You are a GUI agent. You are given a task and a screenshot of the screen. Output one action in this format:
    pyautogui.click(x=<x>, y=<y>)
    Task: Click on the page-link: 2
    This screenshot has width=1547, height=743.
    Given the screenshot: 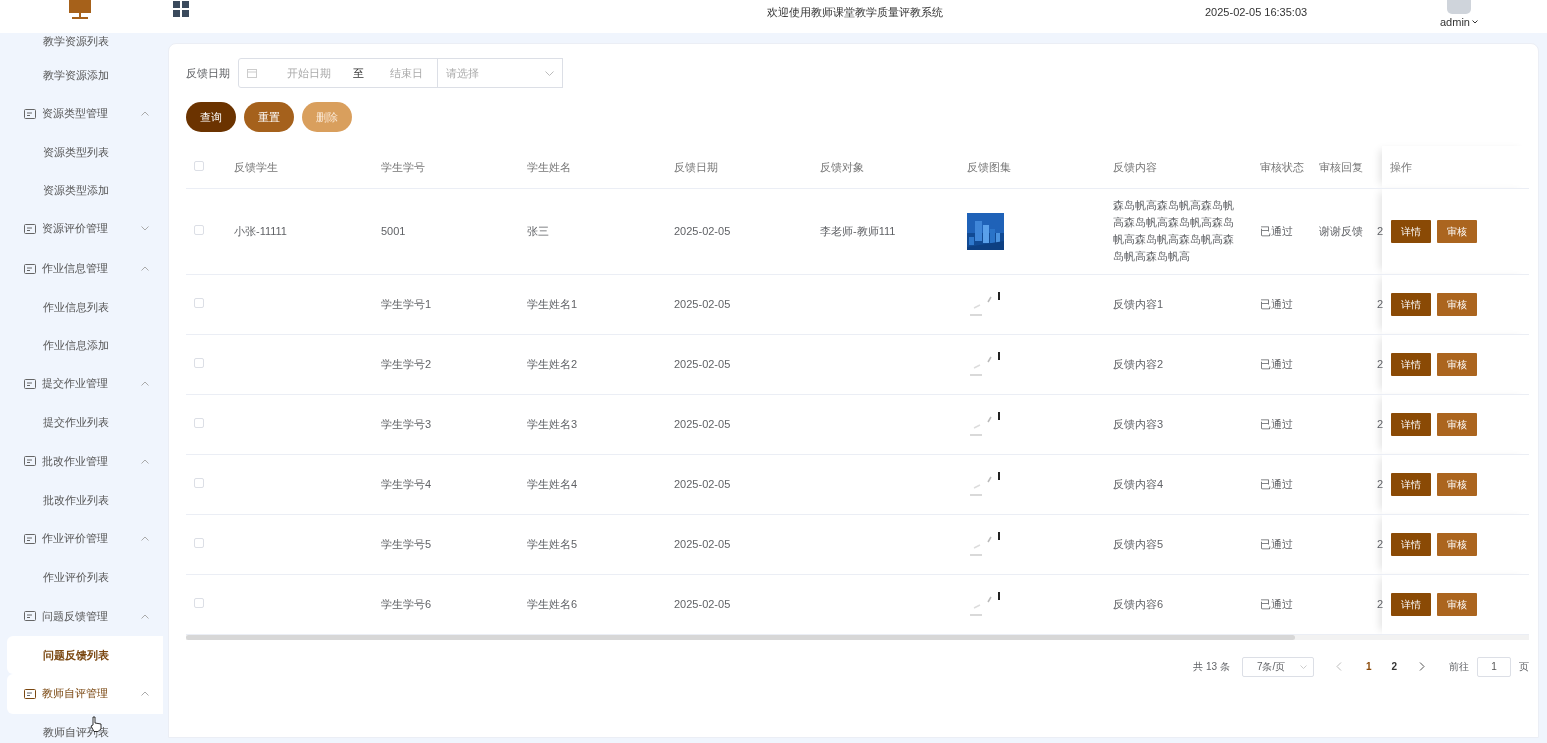 What is the action you would take?
    pyautogui.click(x=1394, y=666)
    